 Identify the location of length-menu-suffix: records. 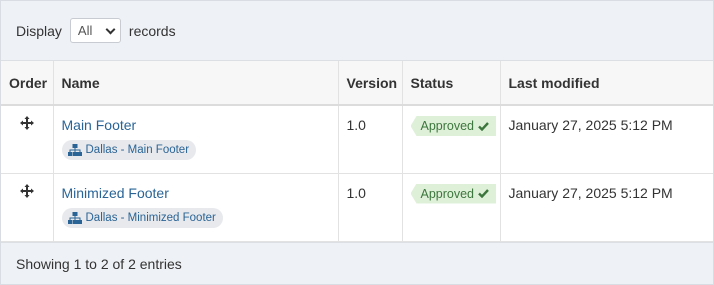
(152, 30).